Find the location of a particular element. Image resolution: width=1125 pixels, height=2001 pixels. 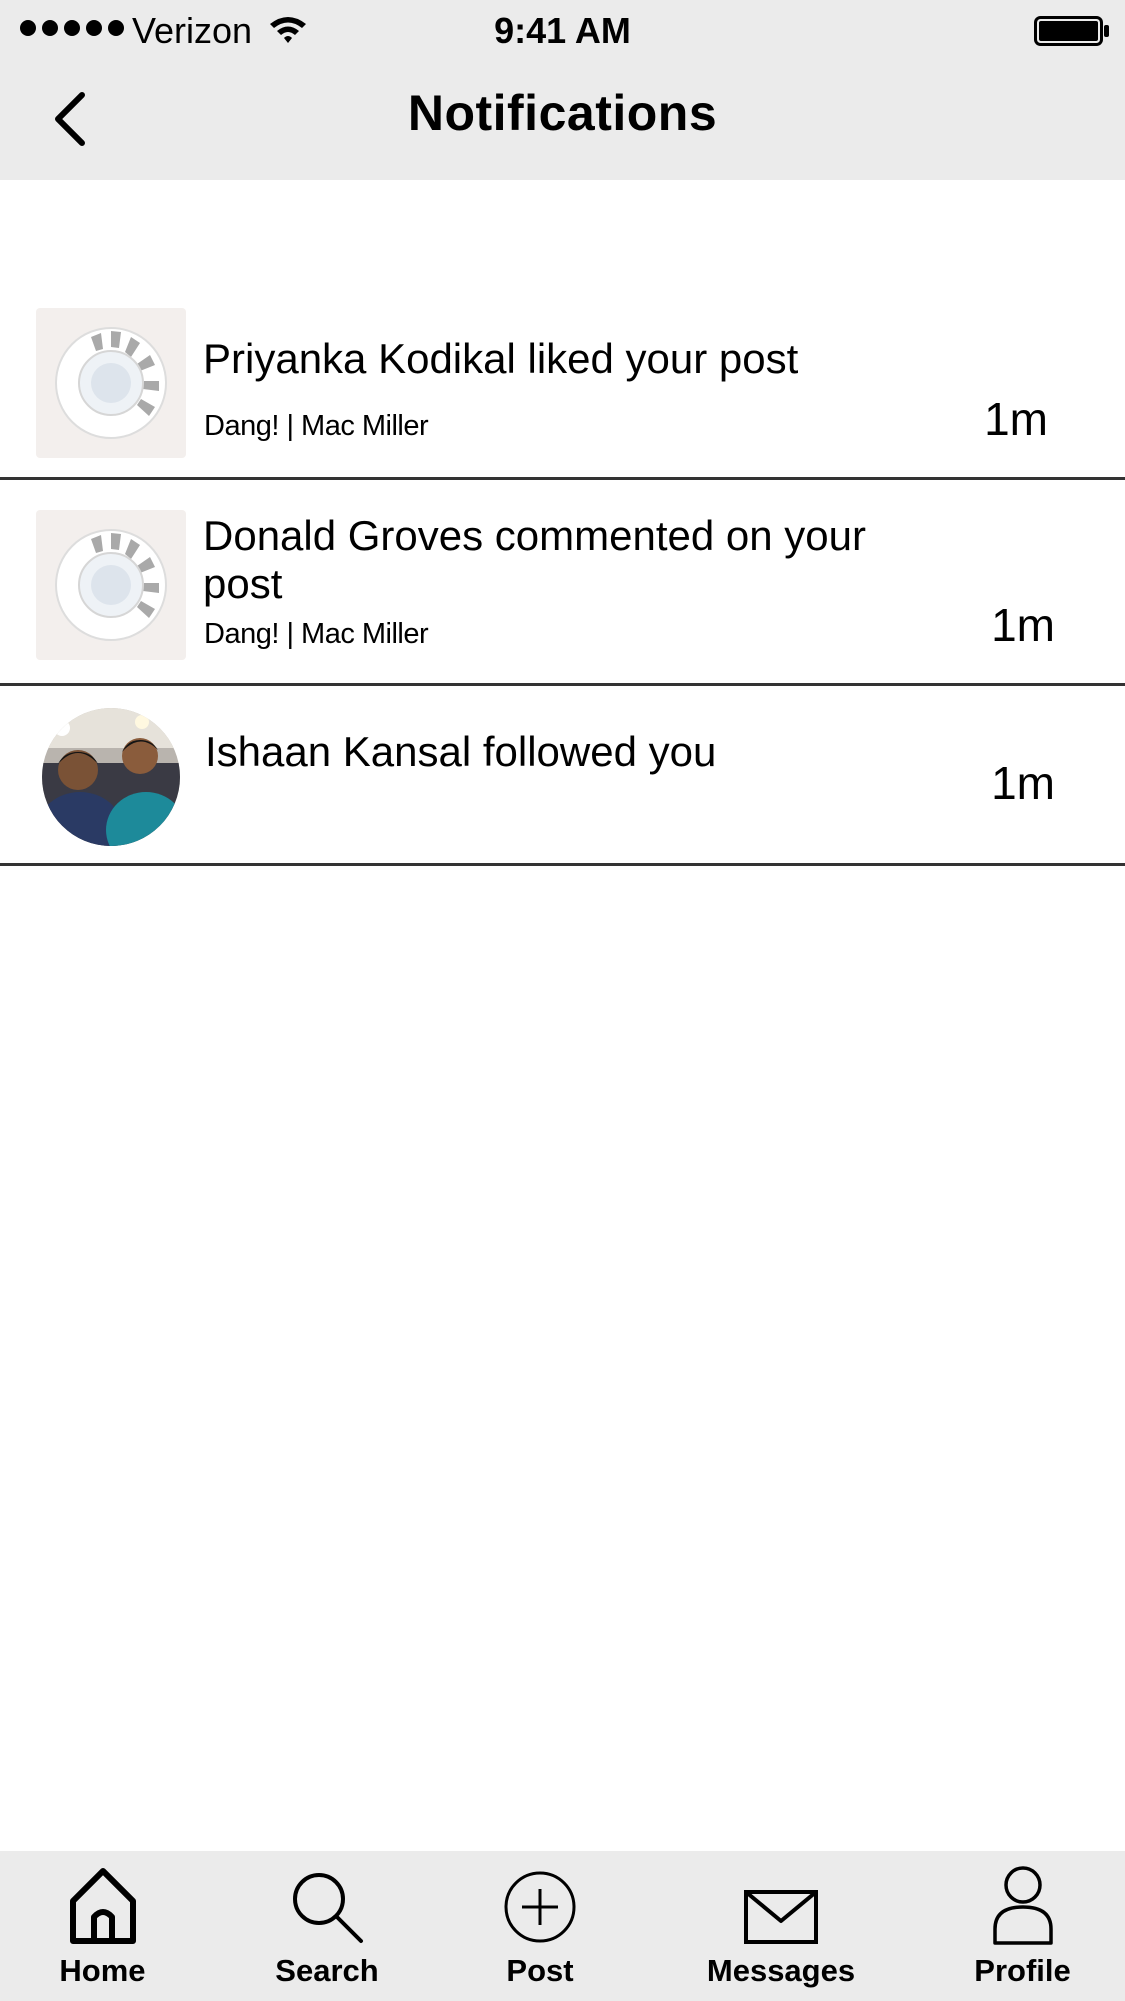

status-time: 9:41 AM is located at coordinates (562, 30).